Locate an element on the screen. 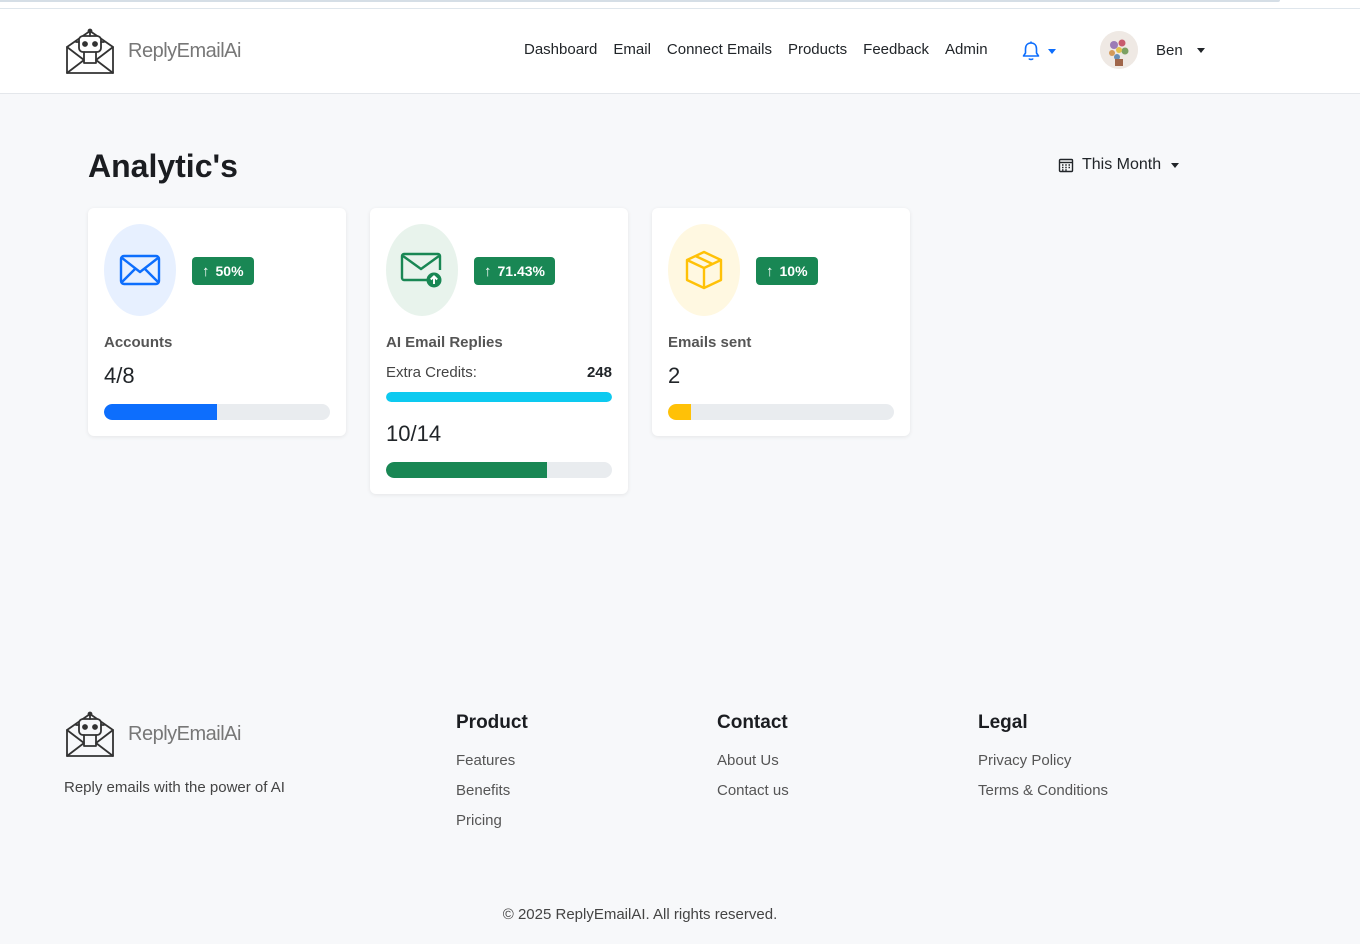 The height and width of the screenshot is (944, 1360). nav-dashboard: Dashboard is located at coordinates (560, 49).